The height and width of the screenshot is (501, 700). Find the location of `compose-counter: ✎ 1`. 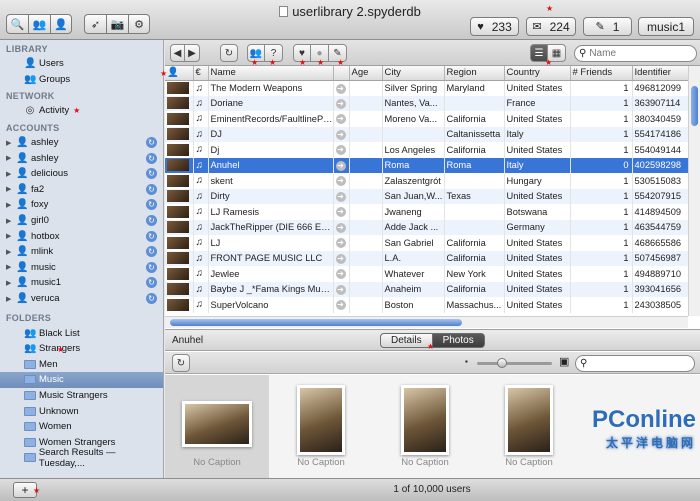

compose-counter: ✎ 1 is located at coordinates (607, 26).